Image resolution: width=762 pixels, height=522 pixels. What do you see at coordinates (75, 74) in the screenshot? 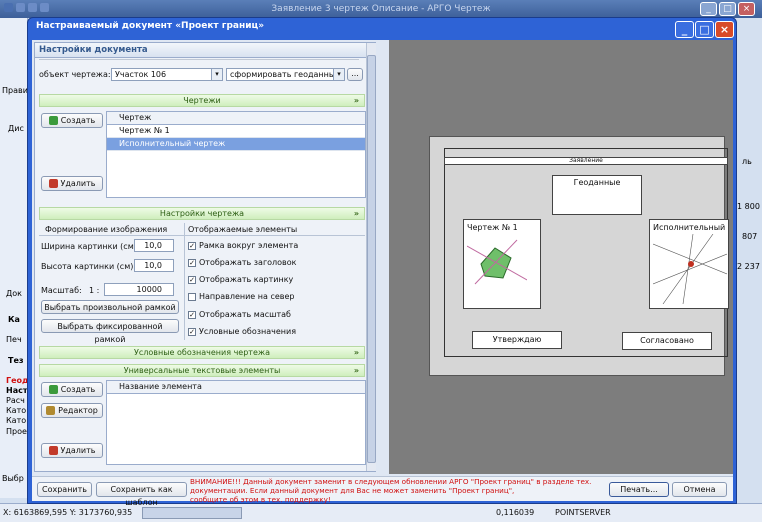
I see `object-label: объект чертежа:` at bounding box center [75, 74].